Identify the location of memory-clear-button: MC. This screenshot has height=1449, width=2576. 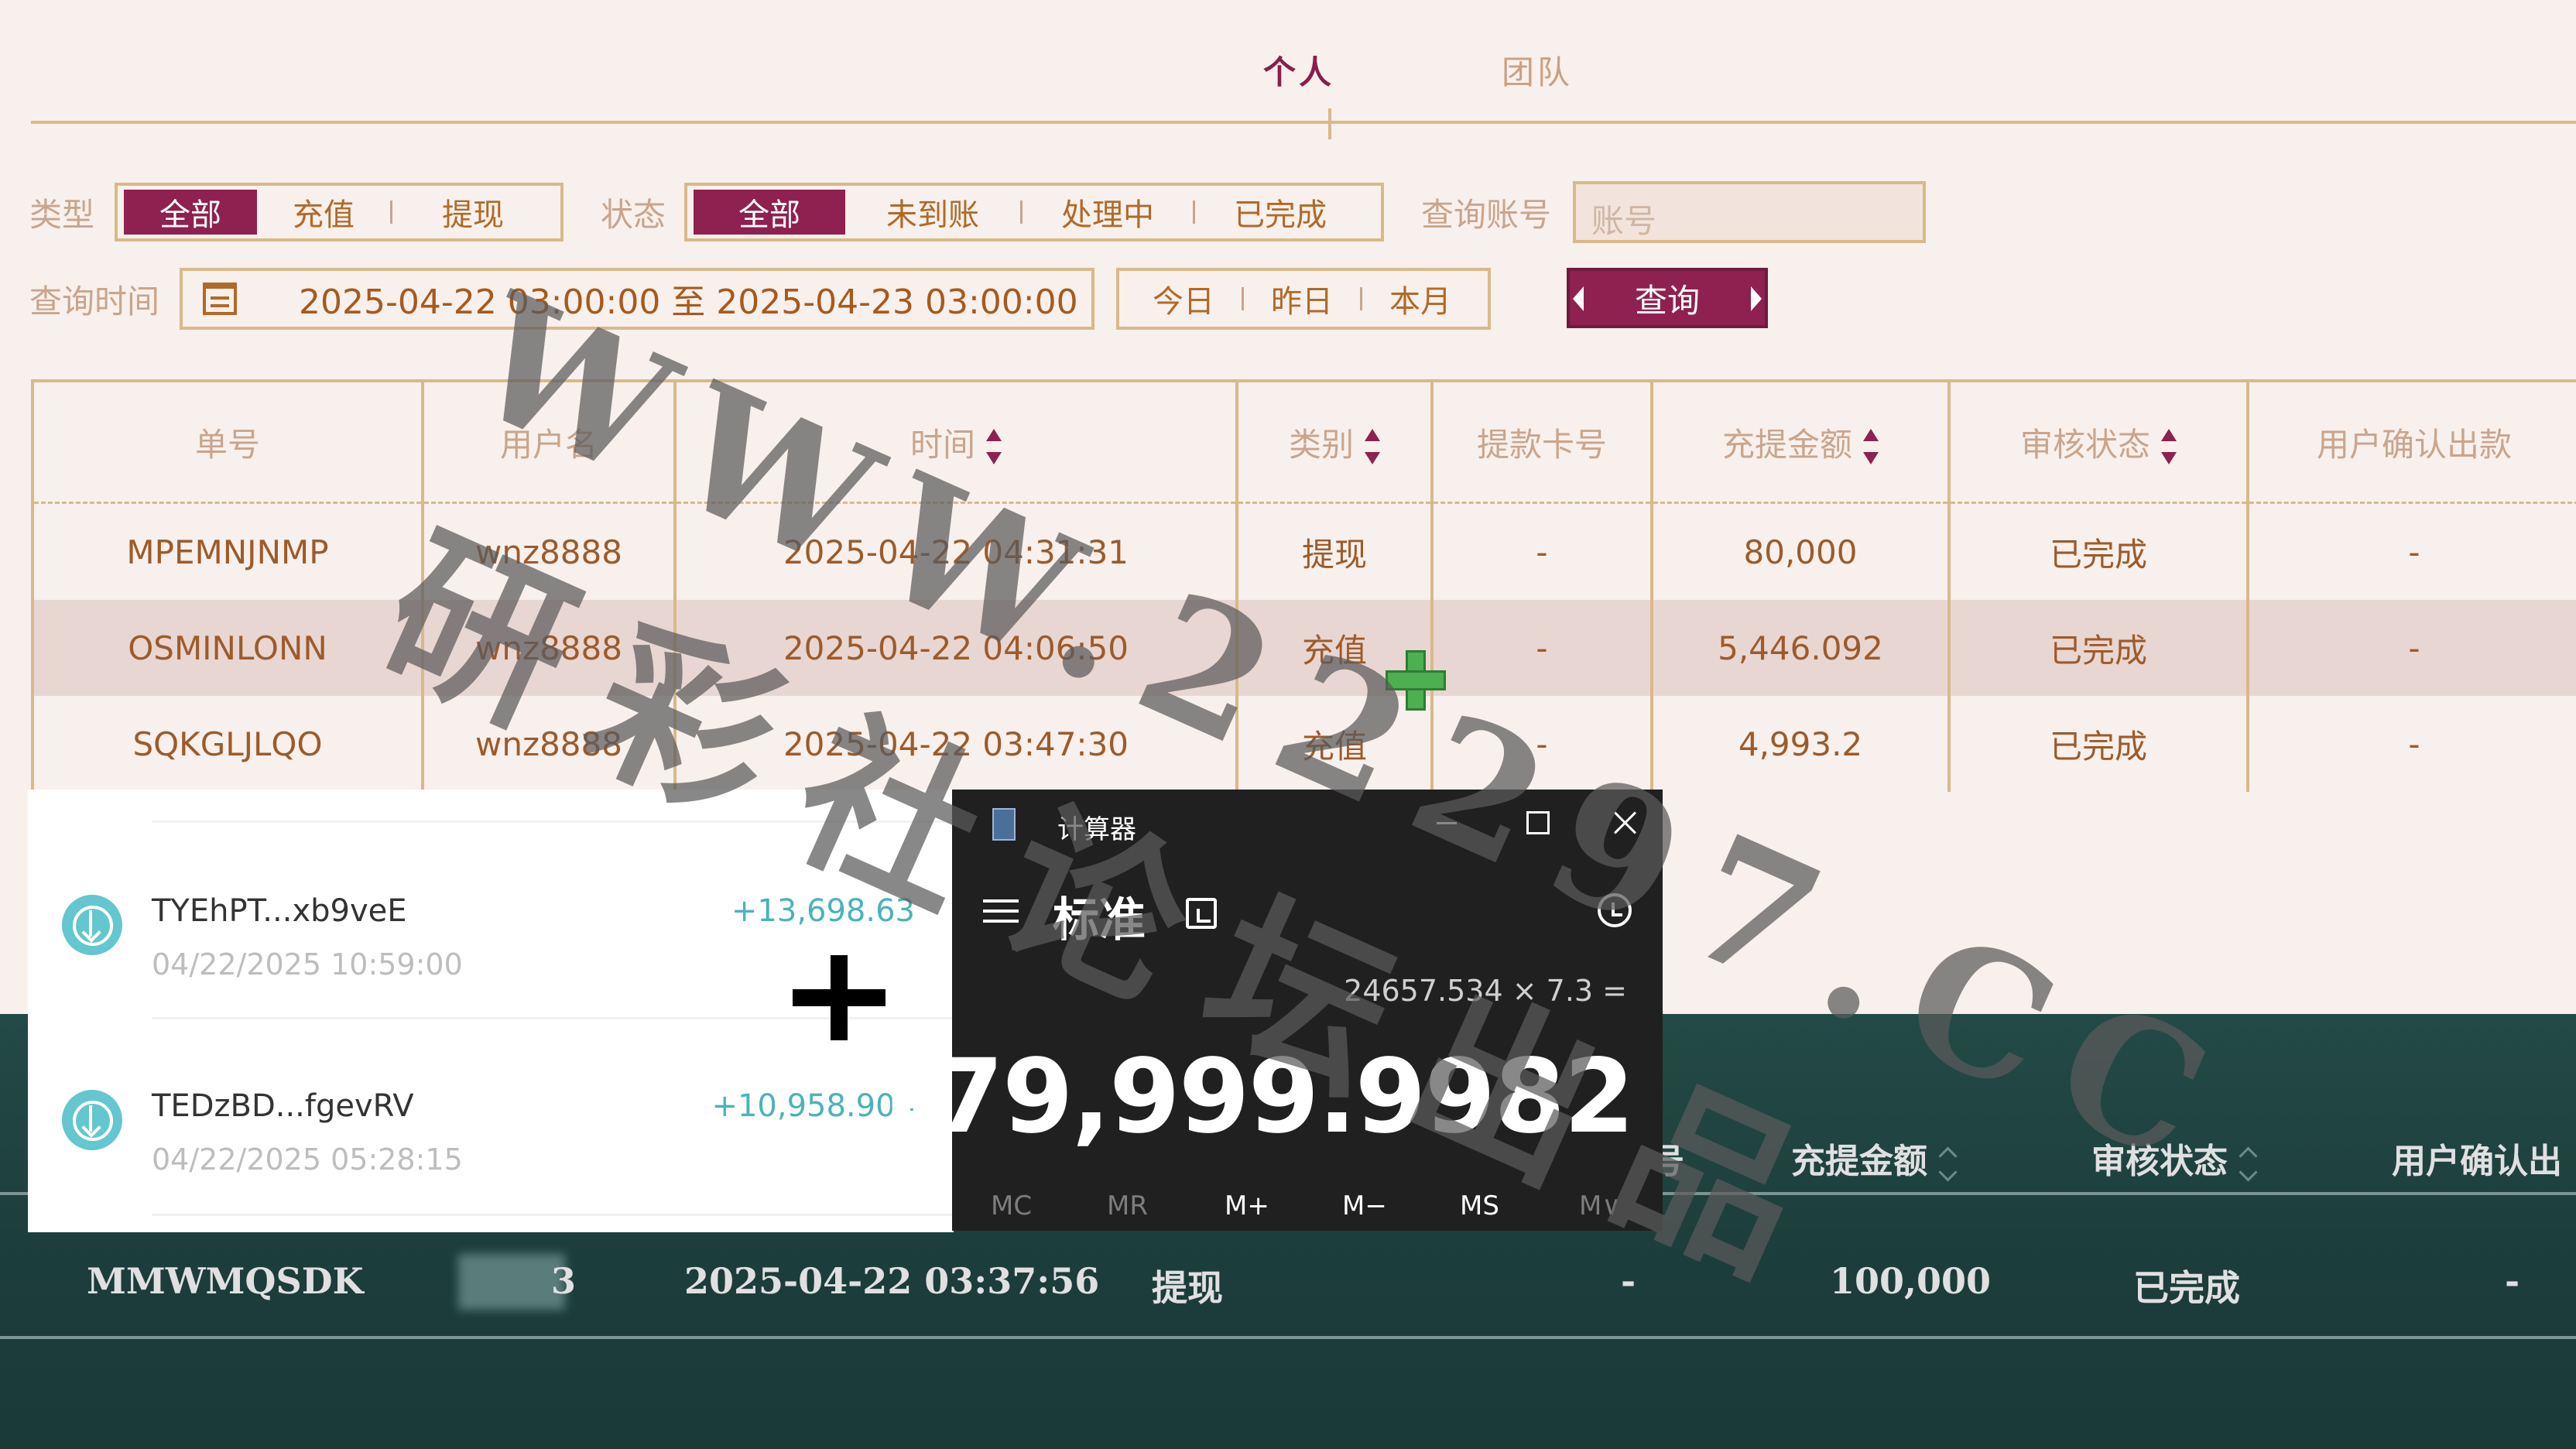
(1012, 1205).